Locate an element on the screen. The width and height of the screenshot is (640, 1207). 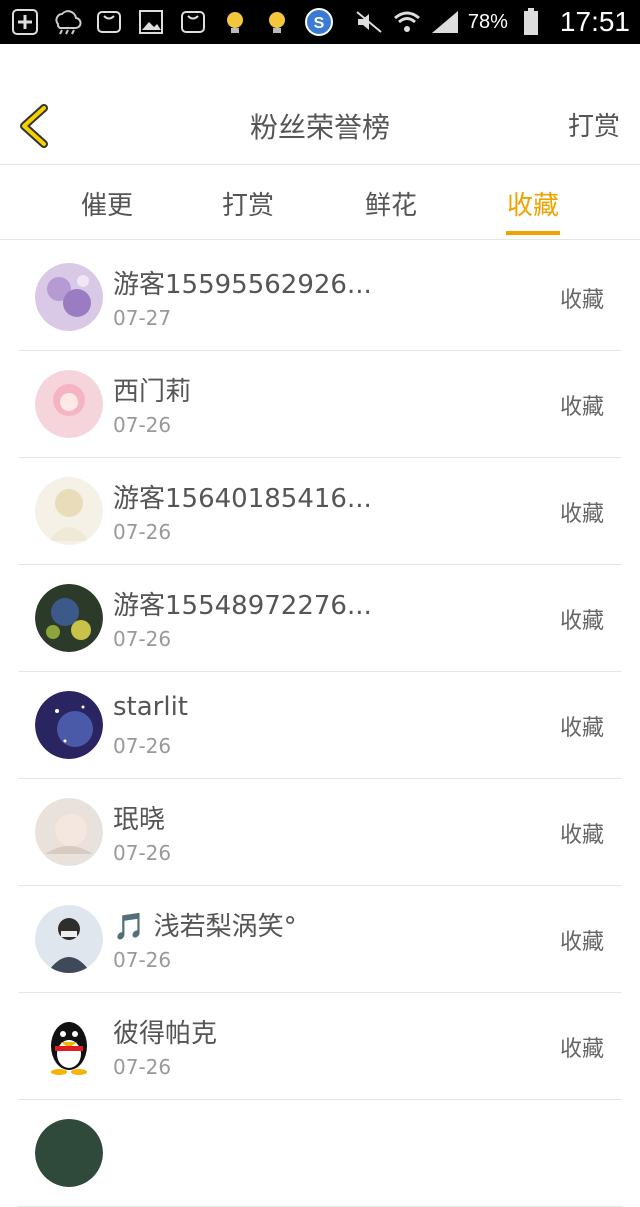
tip-button: 打赏 is located at coordinates (594, 124).